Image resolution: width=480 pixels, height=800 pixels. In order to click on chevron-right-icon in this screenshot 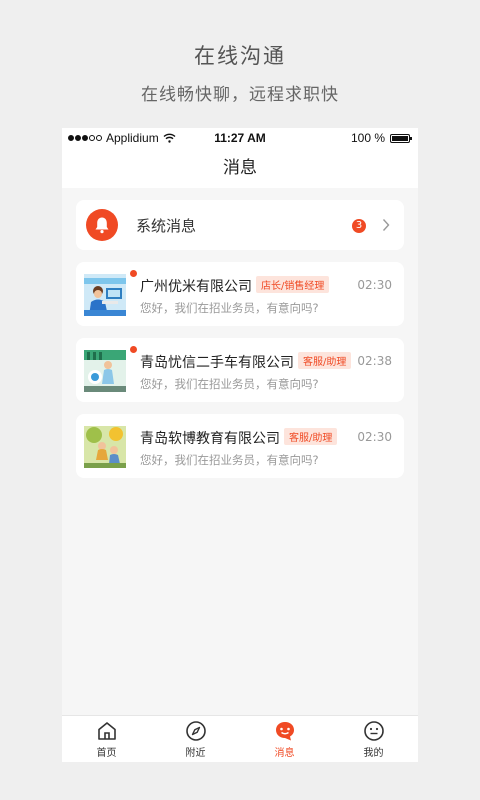, I will do `click(386, 225)`.